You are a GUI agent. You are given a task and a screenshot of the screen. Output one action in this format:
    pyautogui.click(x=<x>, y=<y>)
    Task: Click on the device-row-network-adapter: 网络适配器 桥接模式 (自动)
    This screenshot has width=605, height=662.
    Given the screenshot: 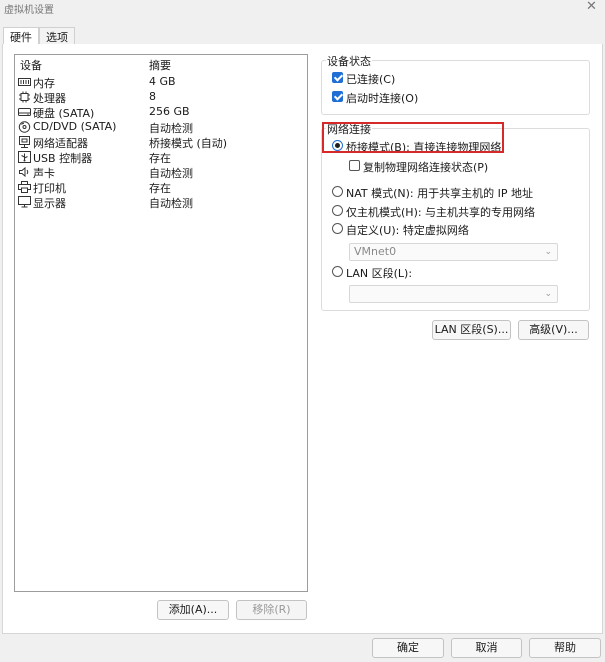 What is the action you would take?
    pyautogui.click(x=161, y=142)
    